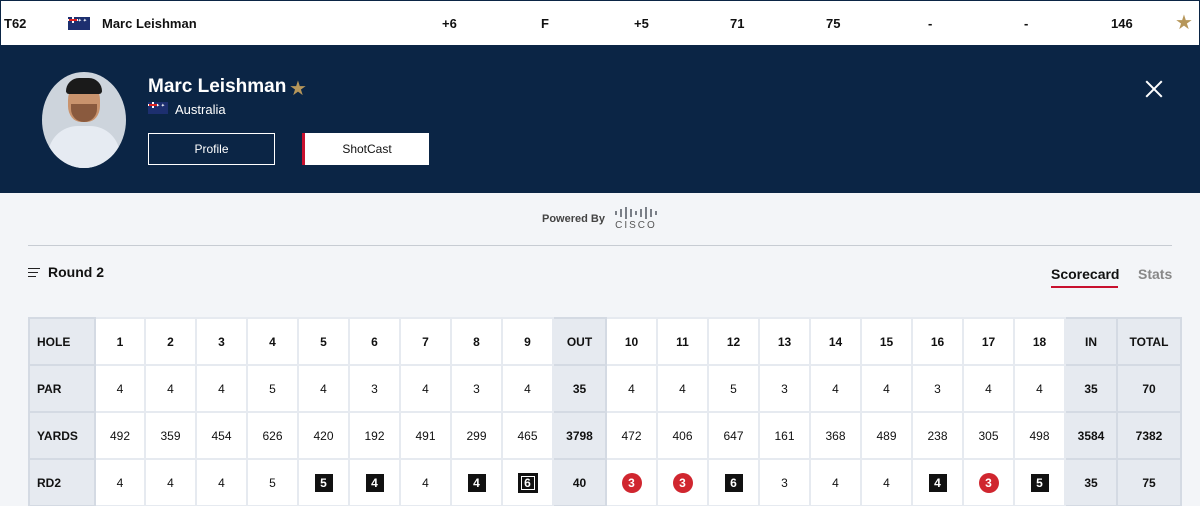 This screenshot has height=506, width=1200. I want to click on score-cell: 489, so click(886, 435).